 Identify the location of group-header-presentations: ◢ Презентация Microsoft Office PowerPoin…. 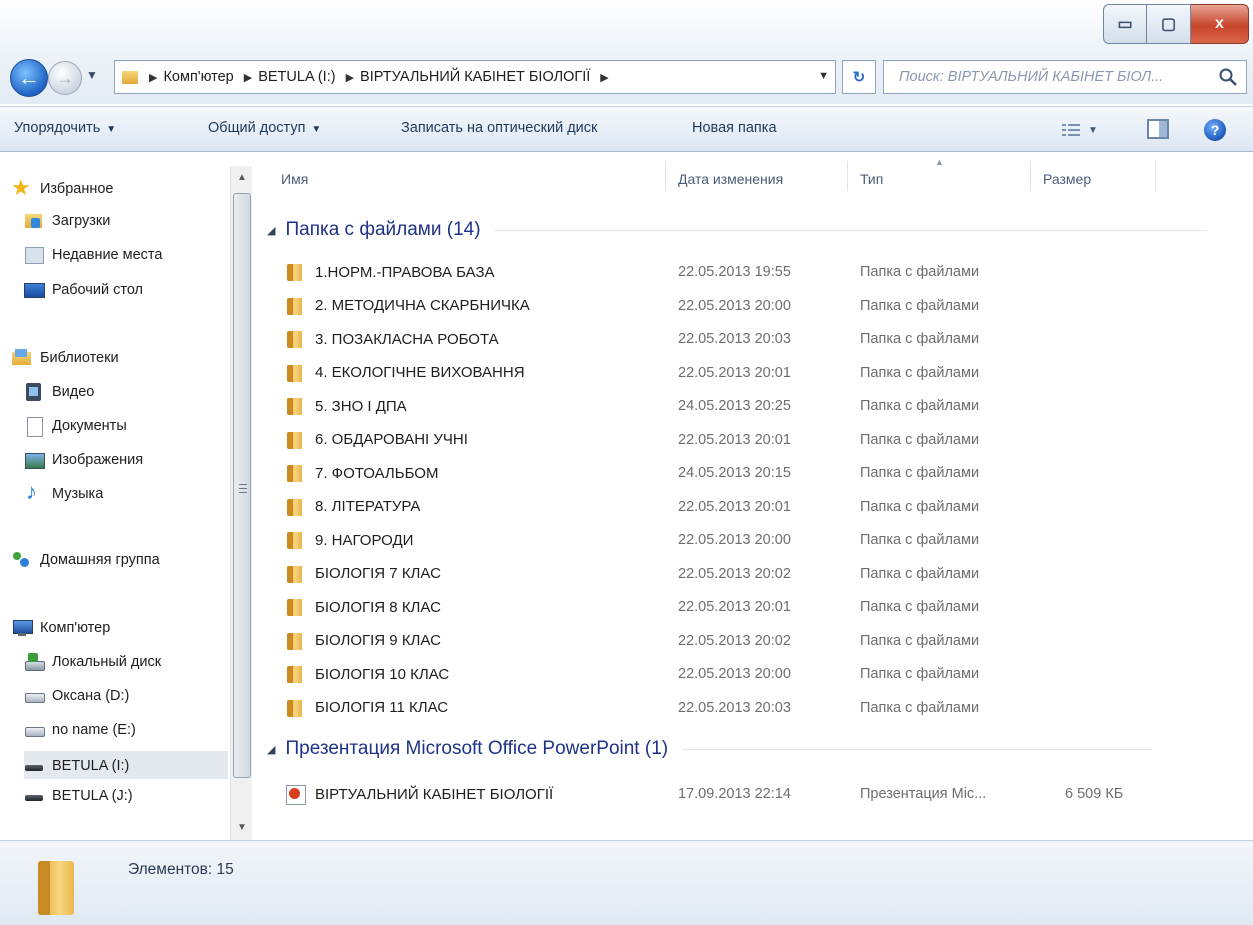
(710, 749).